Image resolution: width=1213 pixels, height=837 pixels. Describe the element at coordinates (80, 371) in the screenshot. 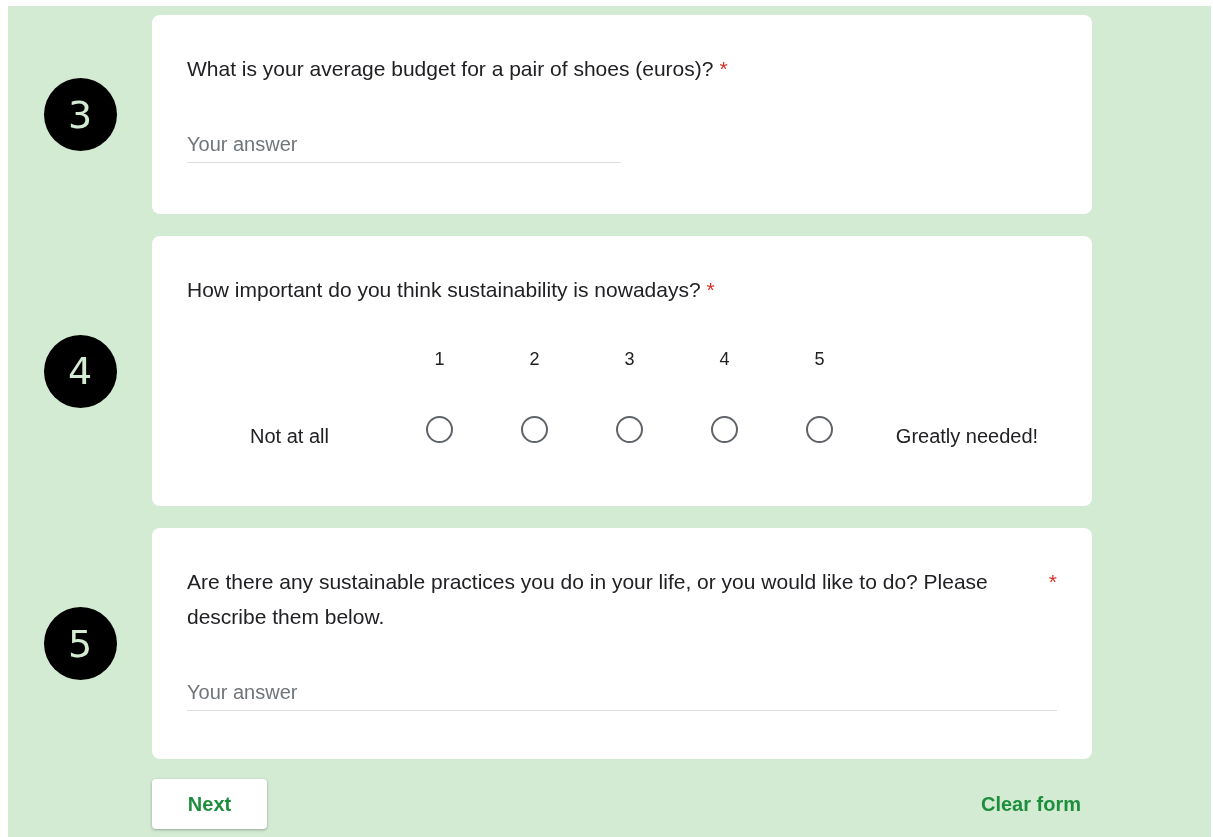

I see `question-number-badge: 4` at that location.